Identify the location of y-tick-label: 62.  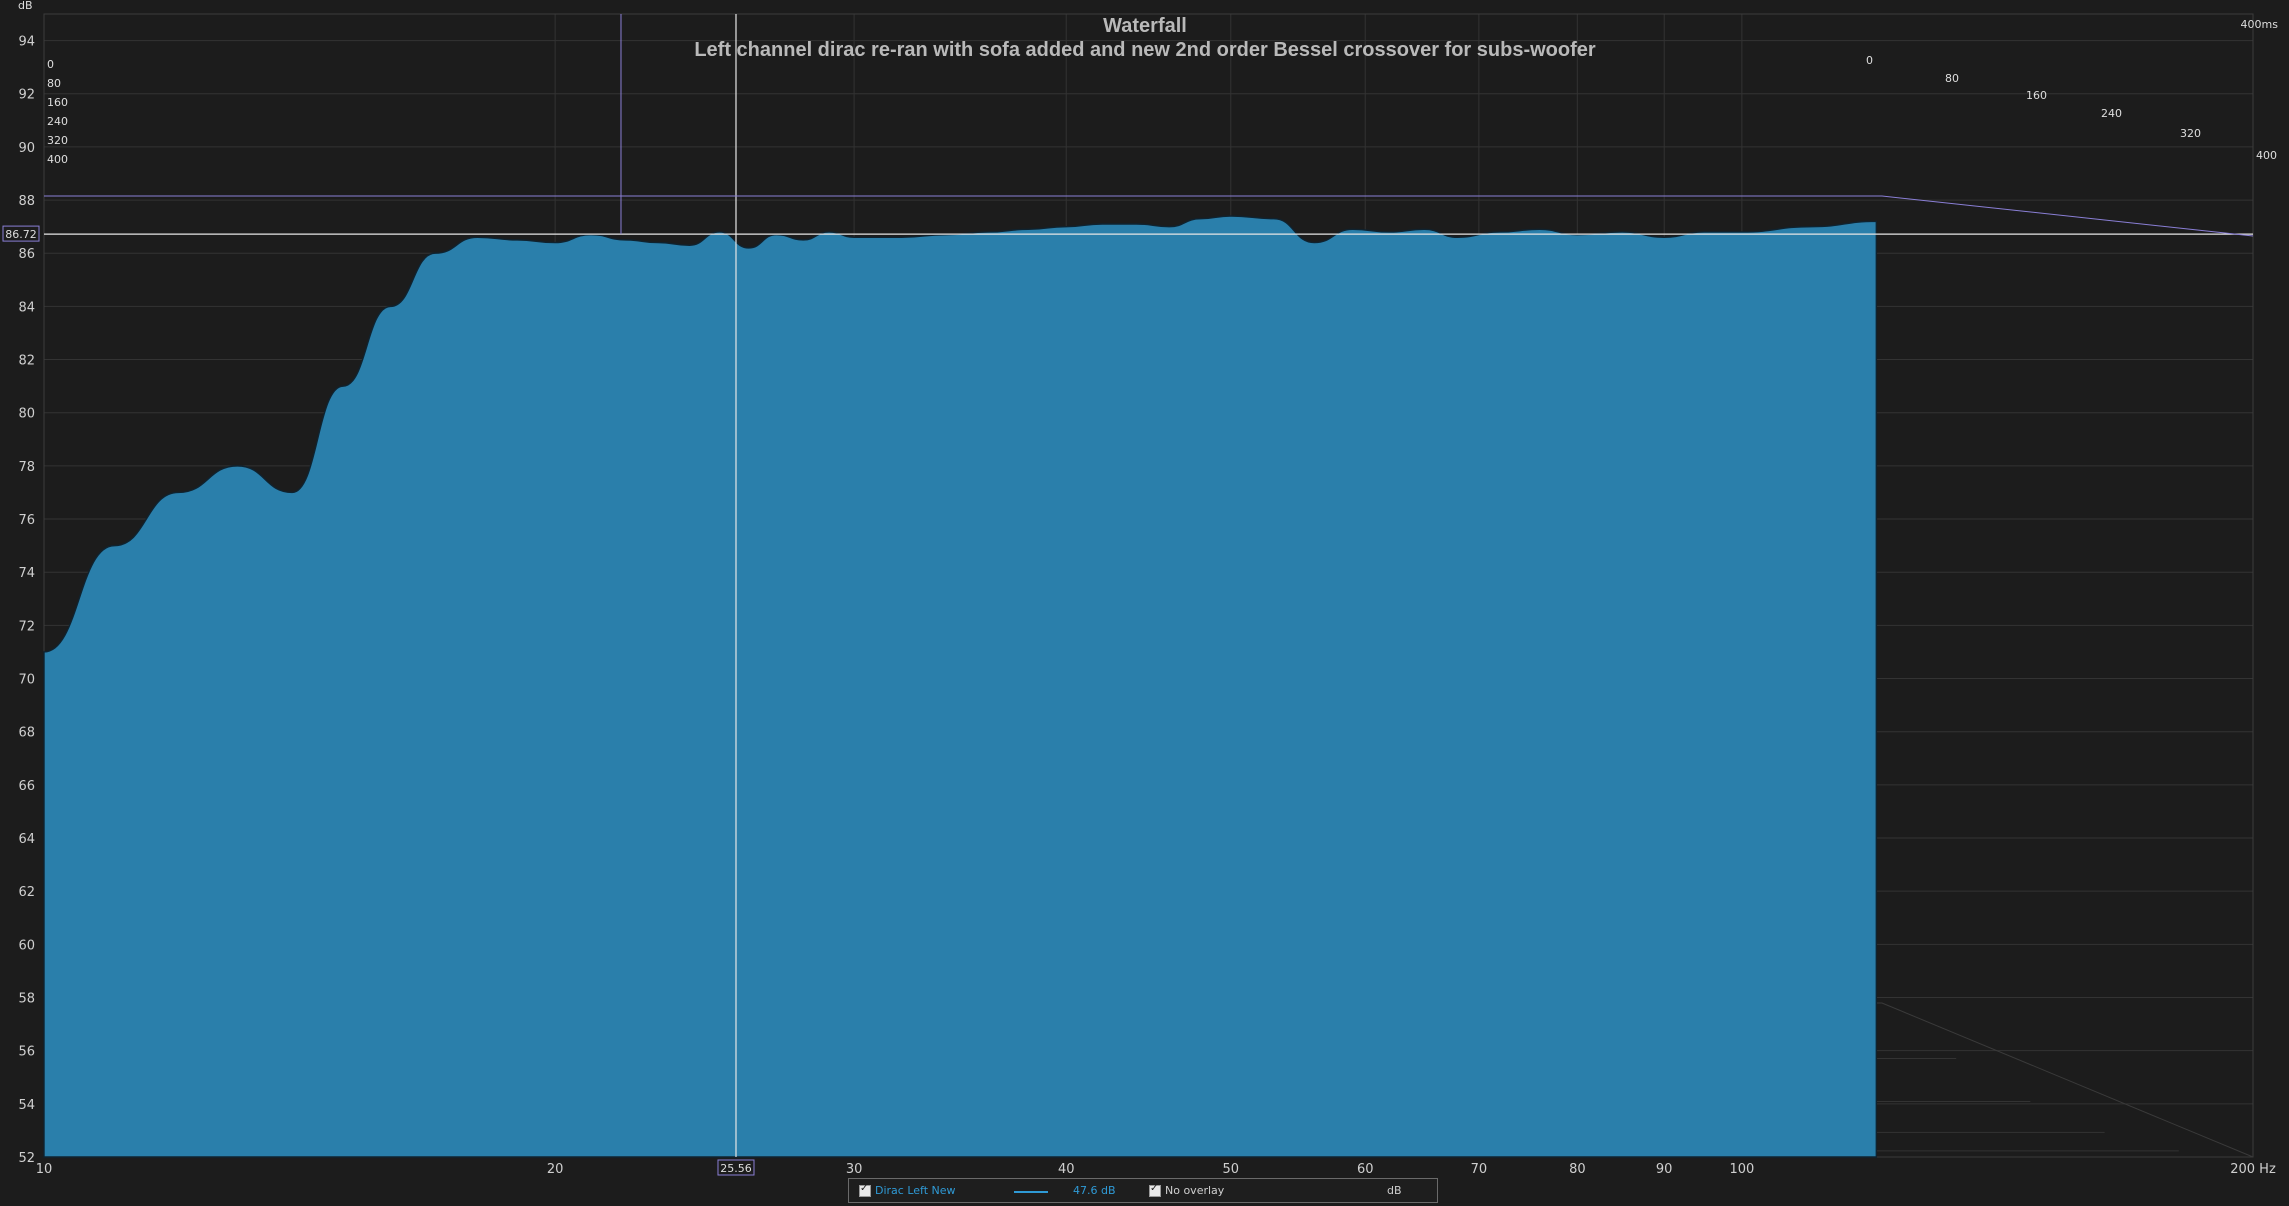
(26, 892).